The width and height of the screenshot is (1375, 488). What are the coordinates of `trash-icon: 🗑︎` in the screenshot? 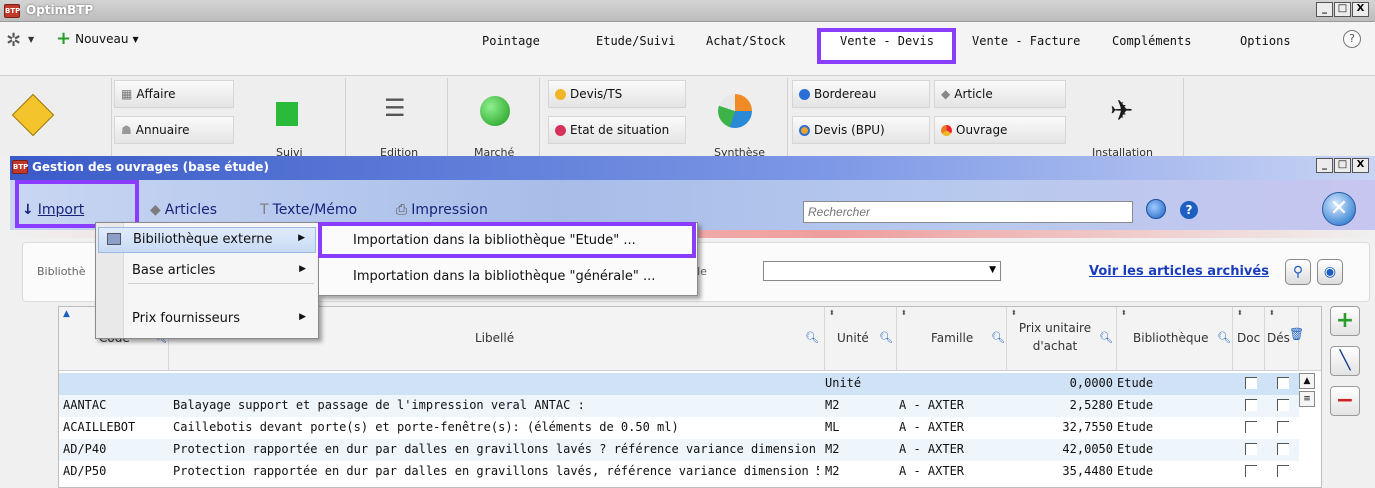 It's located at (1296, 334).